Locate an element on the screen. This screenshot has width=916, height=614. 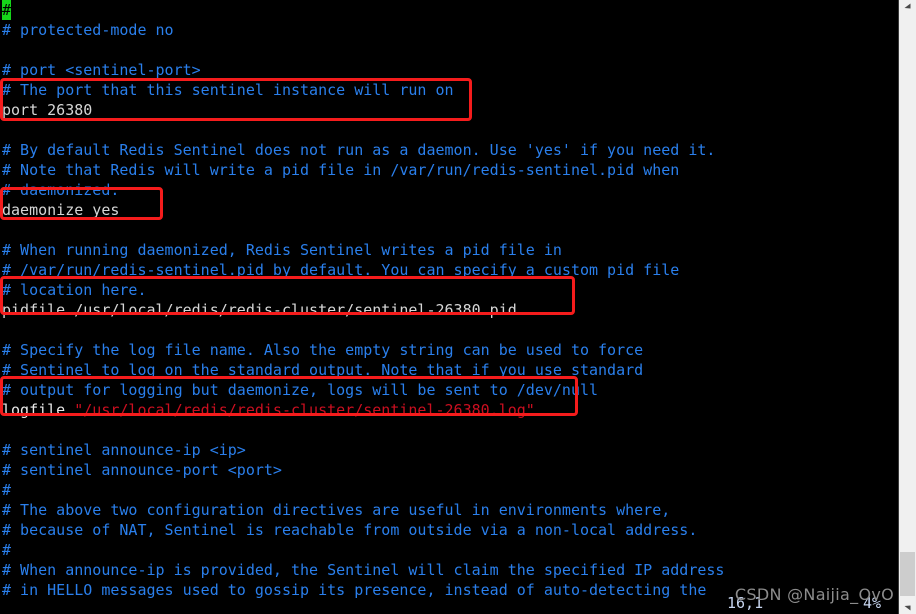
scroll-down-arrow-icon is located at coordinates (907, 605).